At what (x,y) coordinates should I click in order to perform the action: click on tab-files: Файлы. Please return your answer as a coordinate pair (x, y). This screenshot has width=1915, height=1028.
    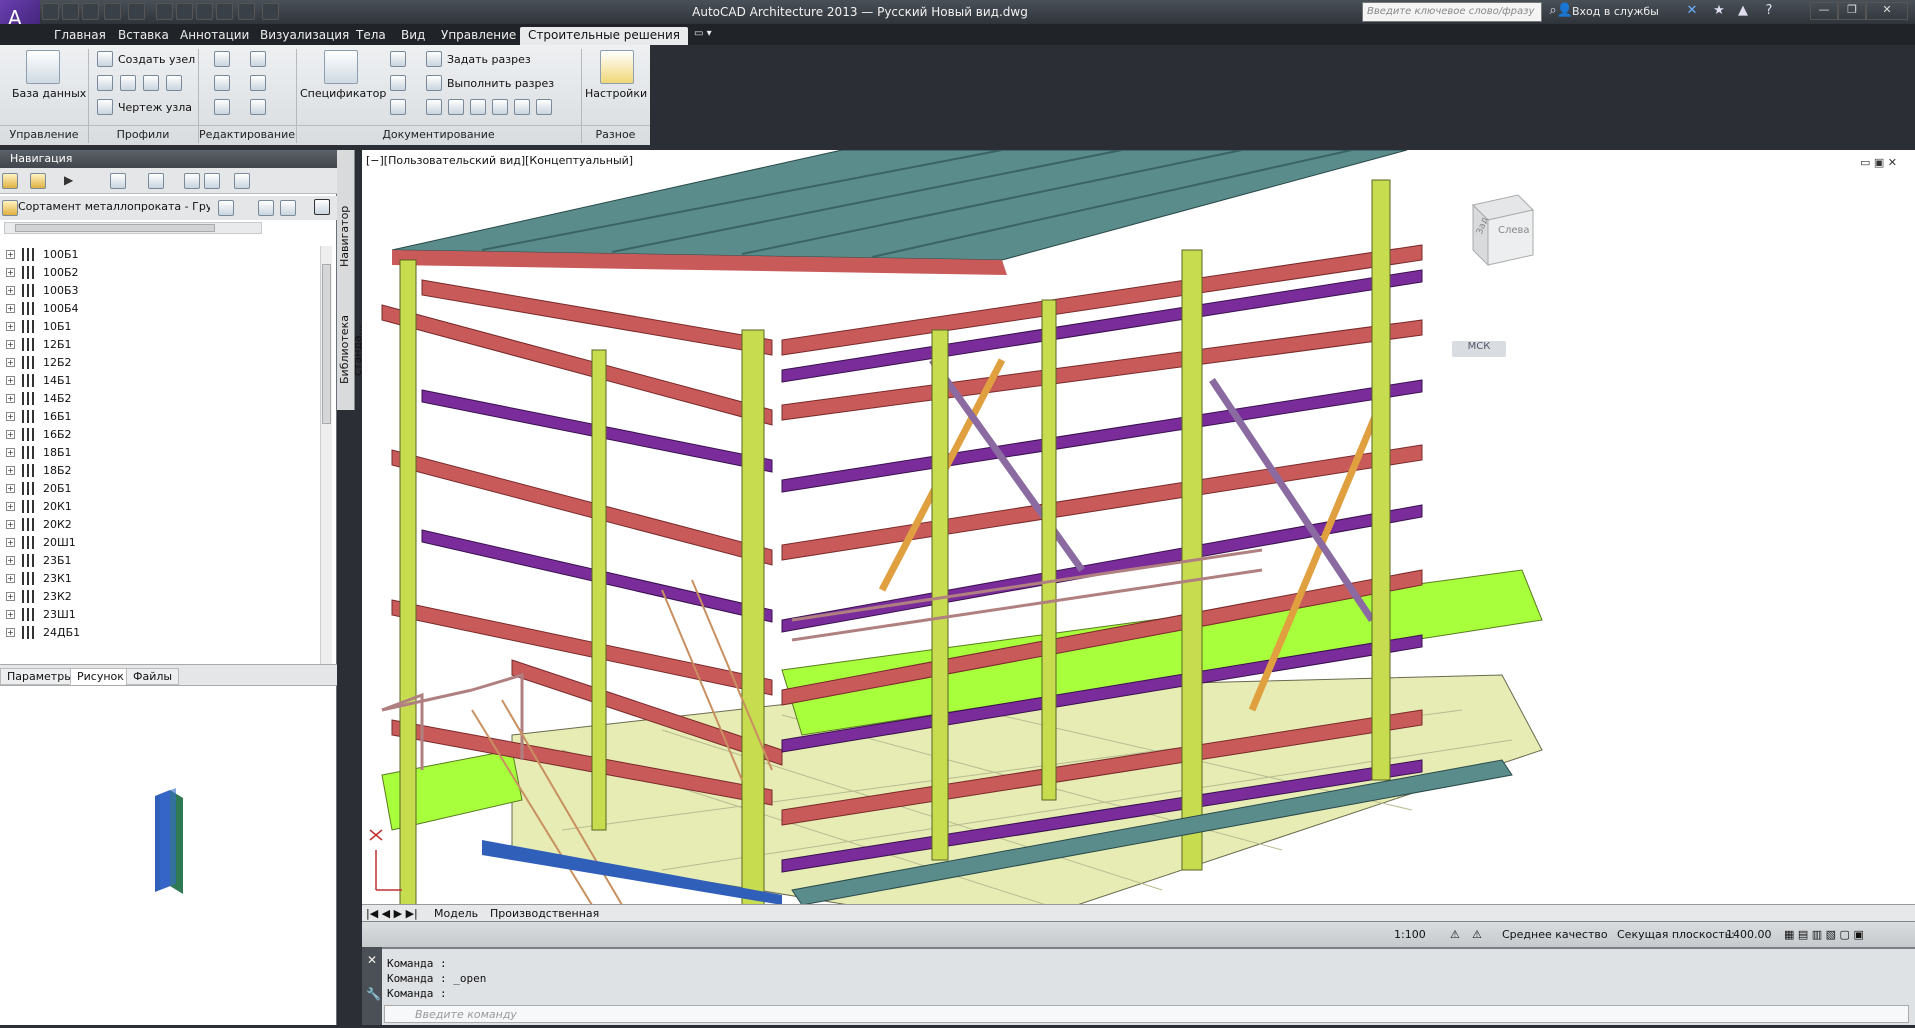
    Looking at the image, I should click on (153, 676).